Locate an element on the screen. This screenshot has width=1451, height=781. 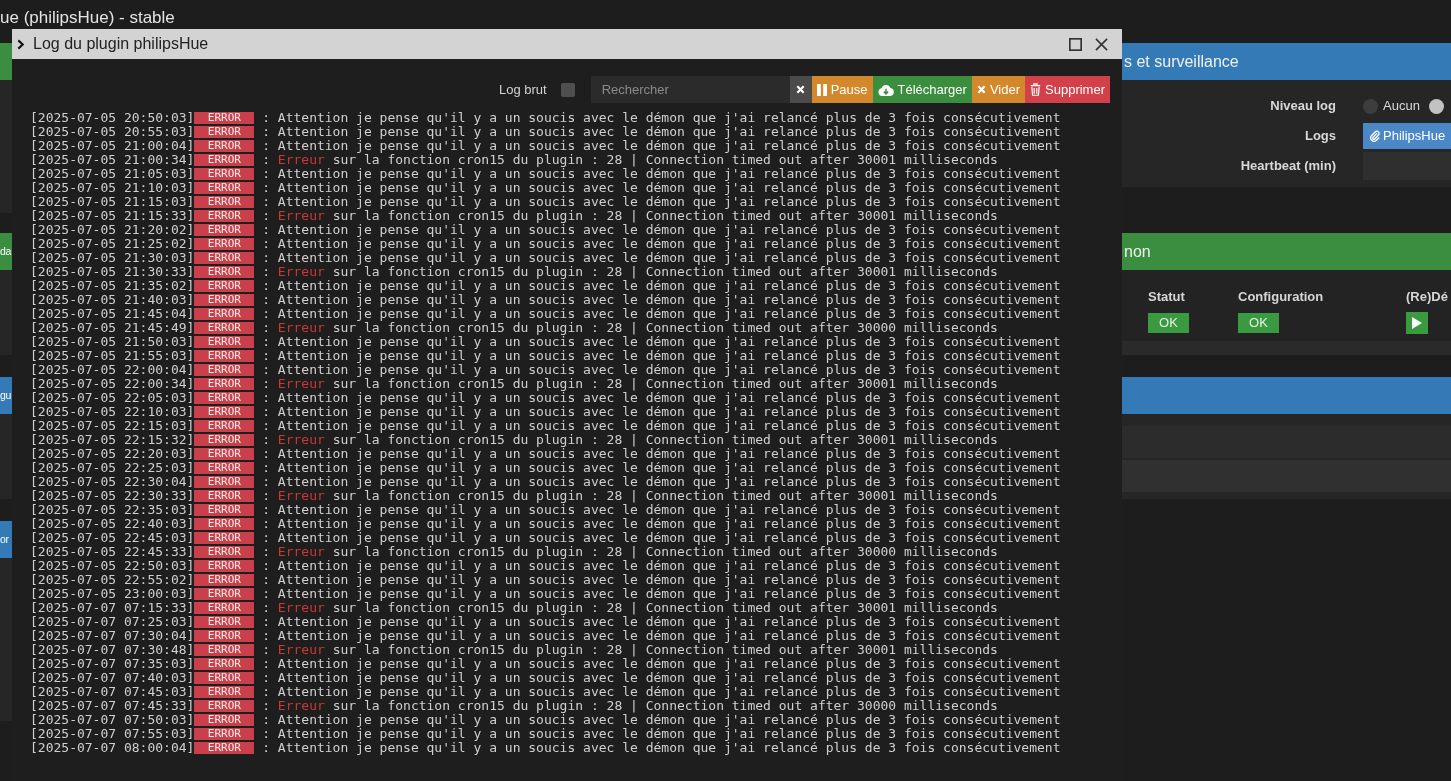
status-badge: OK is located at coordinates (1168, 323).